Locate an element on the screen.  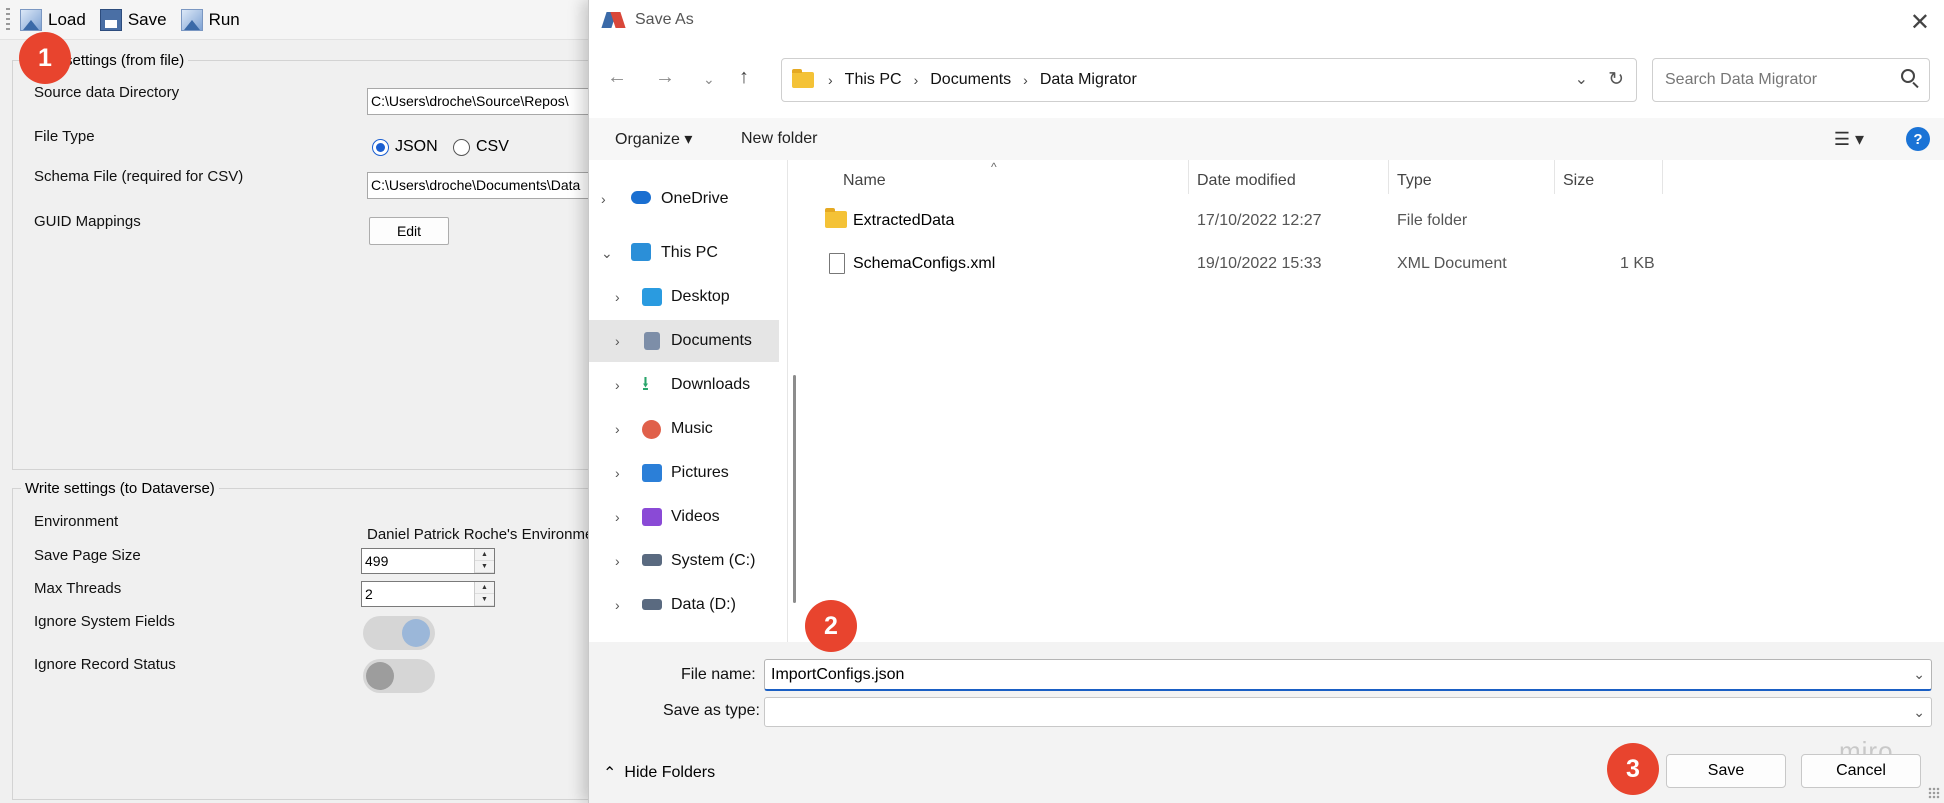
chevron-up-icon: ⌃ is located at coordinates (610, 773).